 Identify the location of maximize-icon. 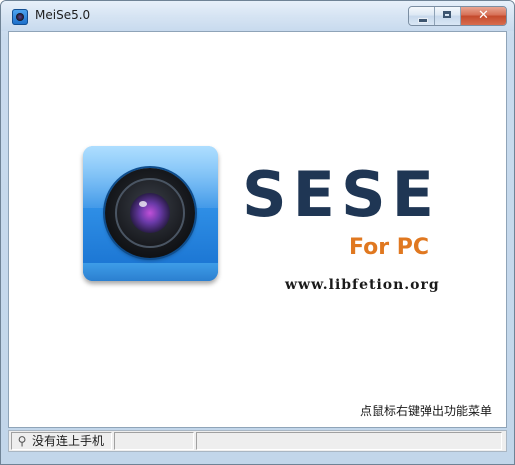
(447, 14).